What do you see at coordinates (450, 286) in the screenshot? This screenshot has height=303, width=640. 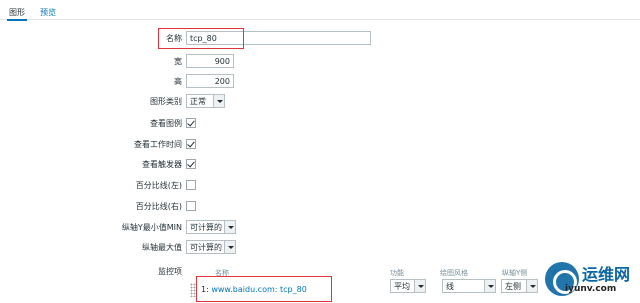 I see `item-draw-style-value: 线` at bounding box center [450, 286].